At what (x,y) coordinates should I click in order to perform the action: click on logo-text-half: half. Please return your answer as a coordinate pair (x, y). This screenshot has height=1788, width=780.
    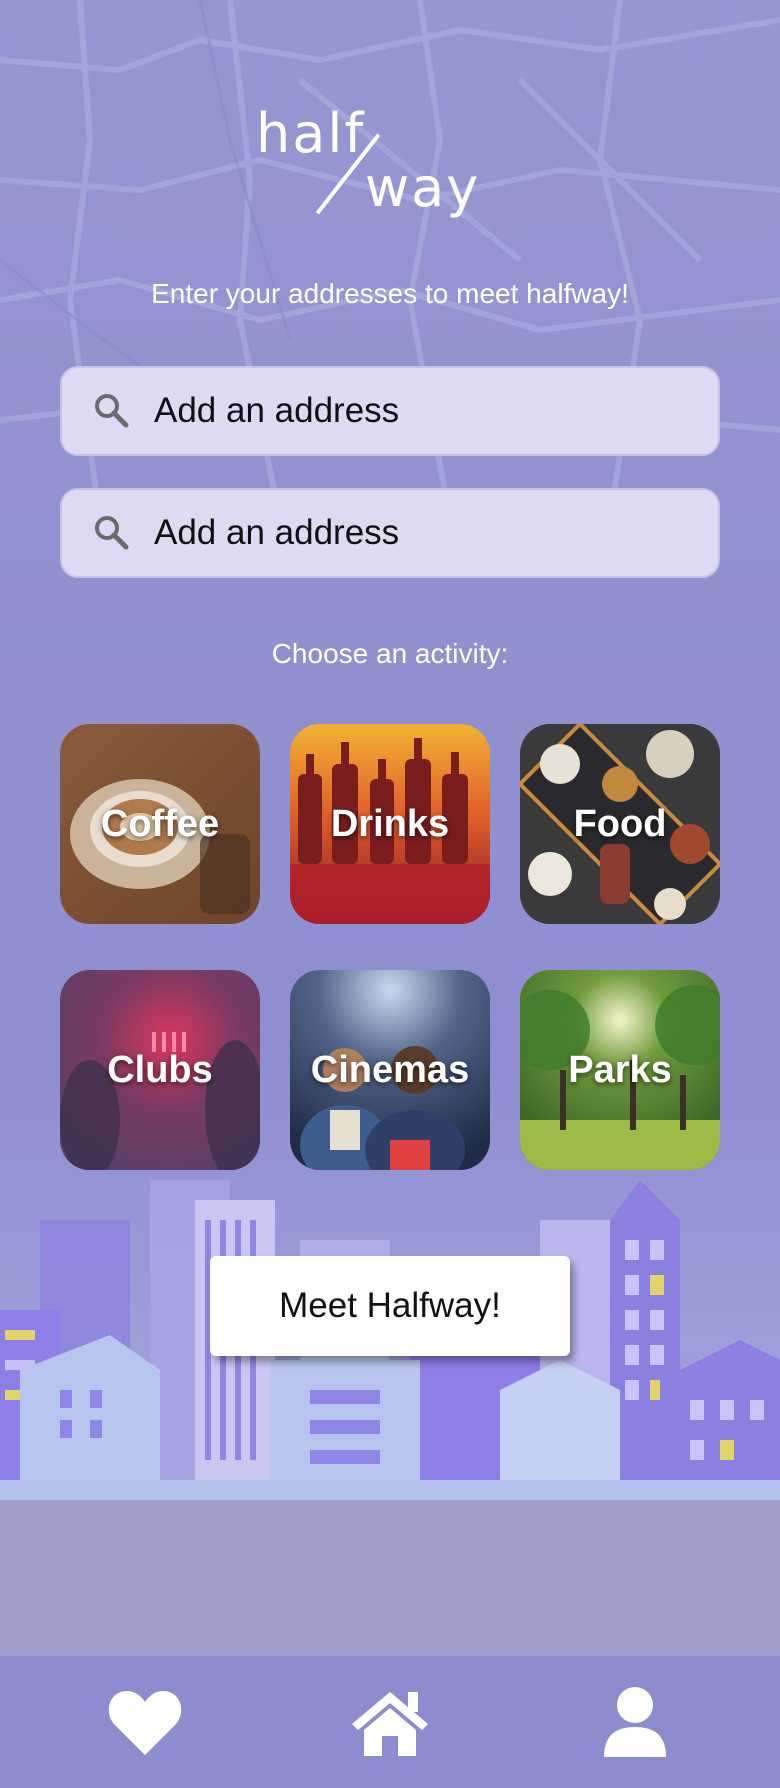
    Looking at the image, I should click on (311, 133).